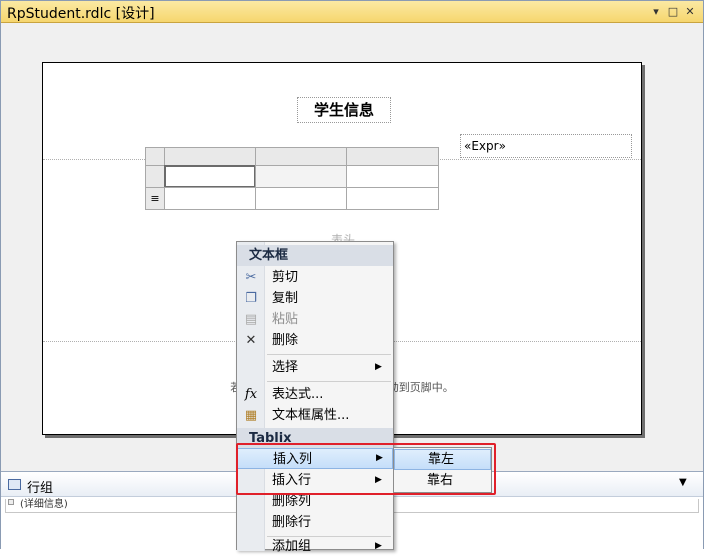  I want to click on maximize-icon: □, so click(673, 11).